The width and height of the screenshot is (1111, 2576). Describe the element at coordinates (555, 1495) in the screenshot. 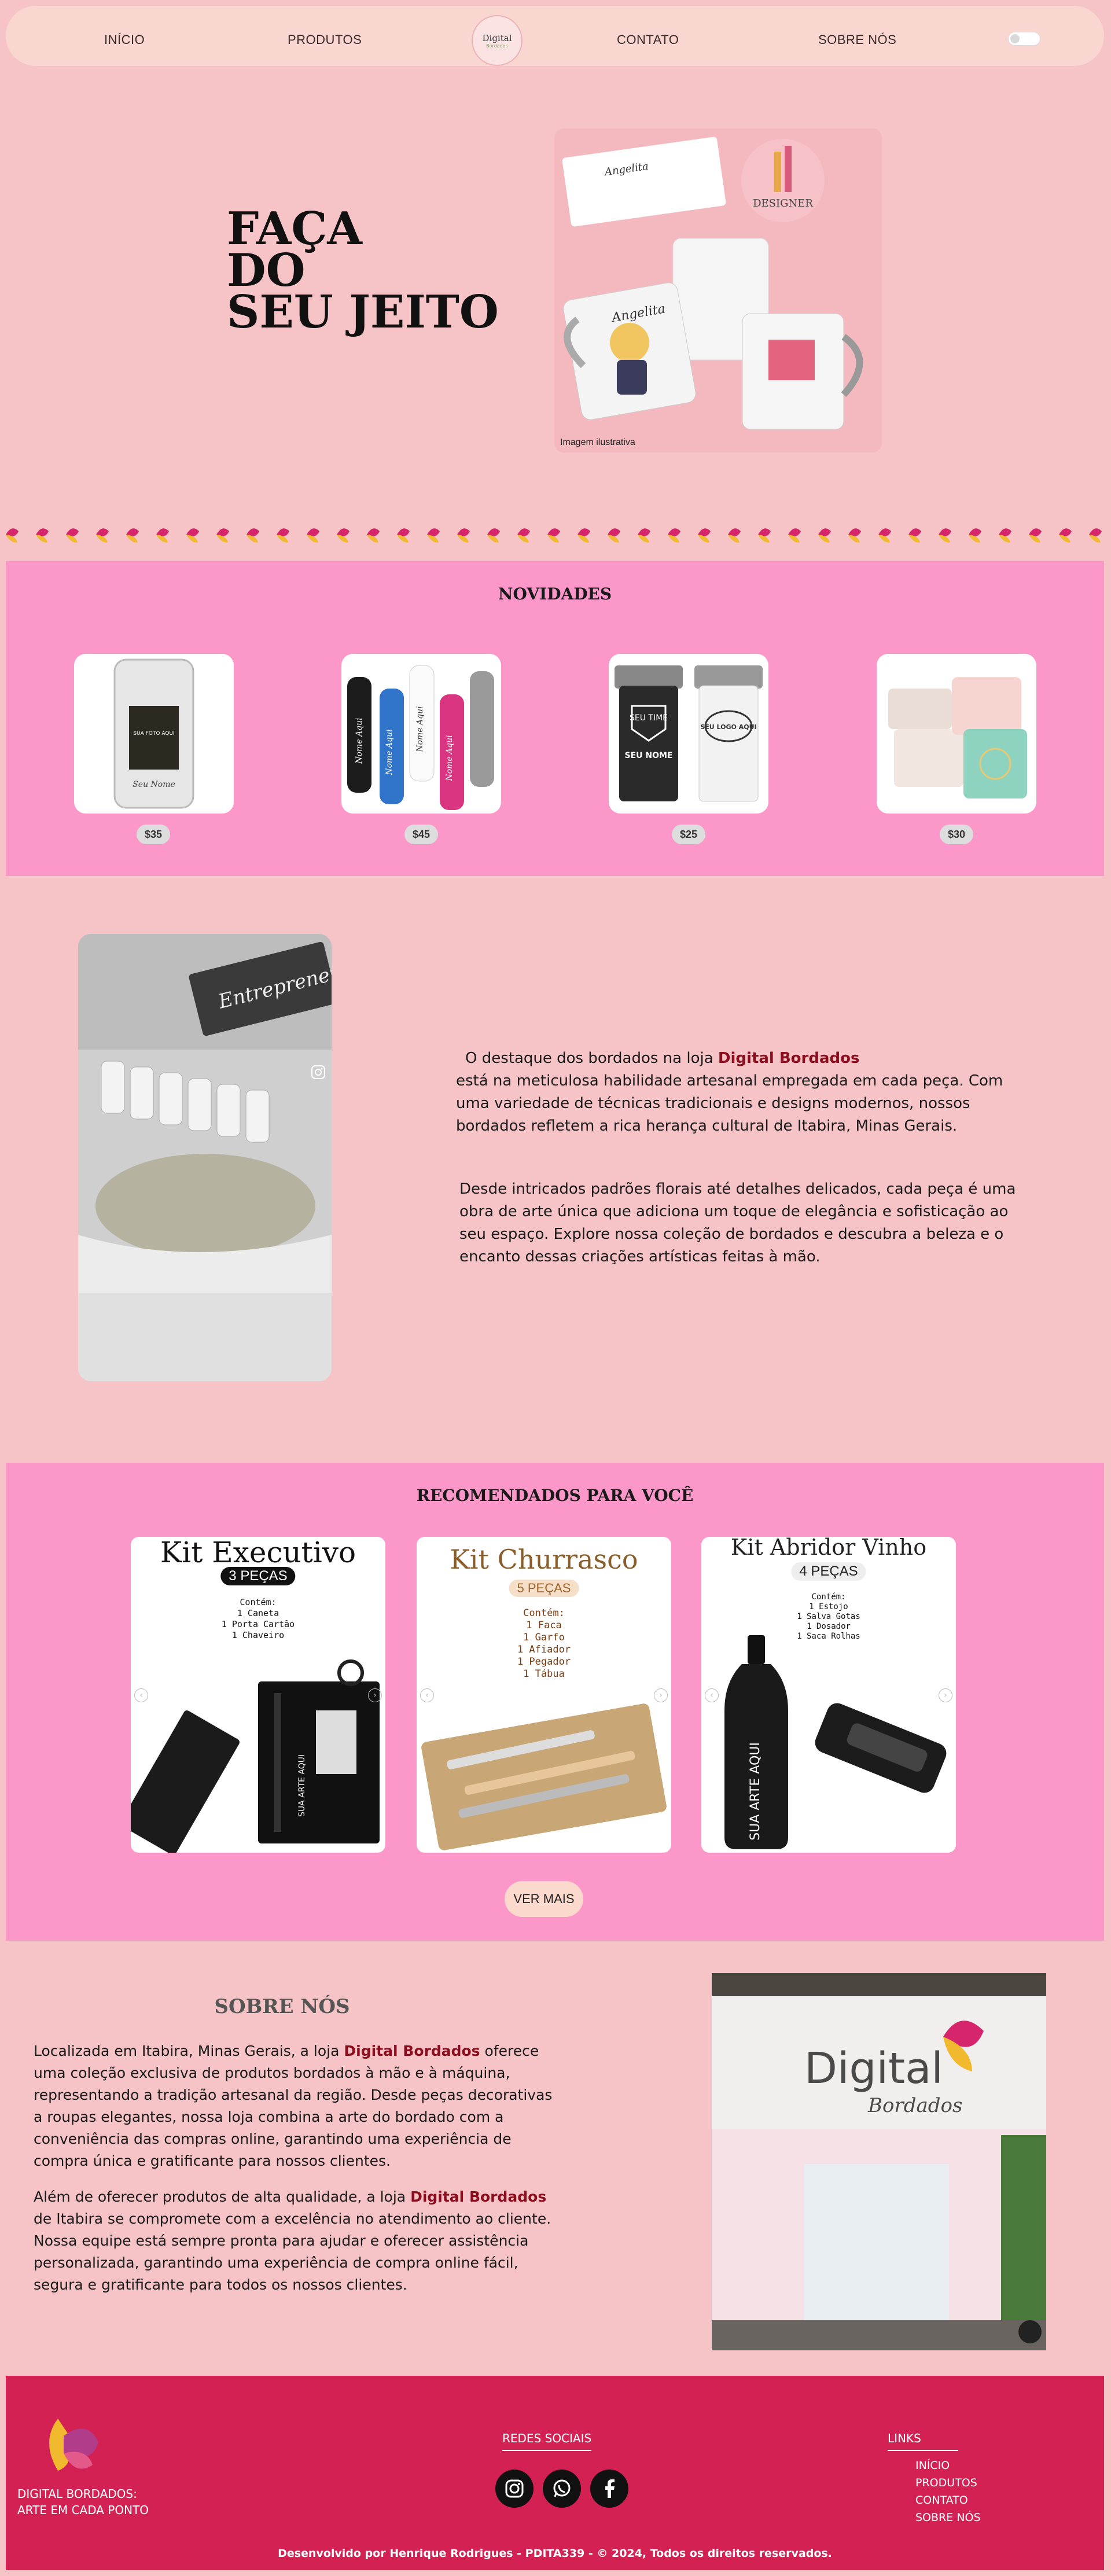

I see `recomendados-title: RECOMENDADOS PARA VOCÊ` at that location.